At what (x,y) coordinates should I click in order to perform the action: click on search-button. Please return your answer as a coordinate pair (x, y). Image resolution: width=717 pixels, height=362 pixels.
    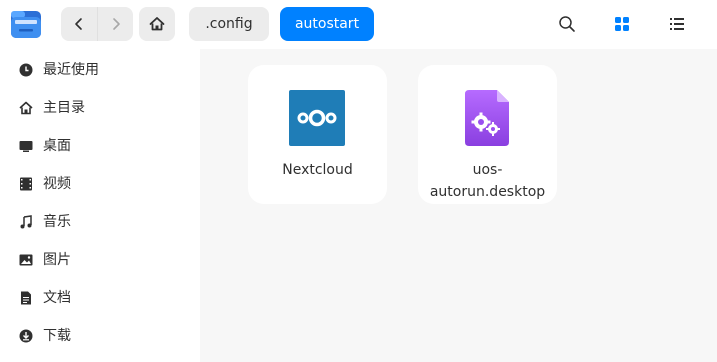
    Looking at the image, I should click on (567, 24).